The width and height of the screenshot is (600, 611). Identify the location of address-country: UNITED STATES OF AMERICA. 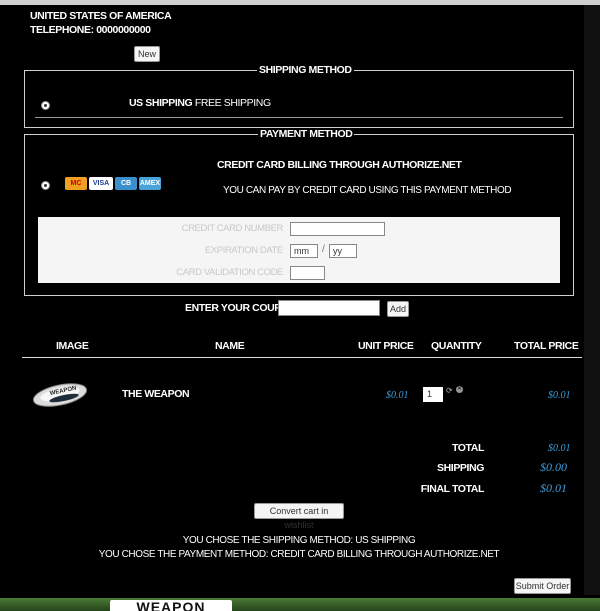
(101, 16).